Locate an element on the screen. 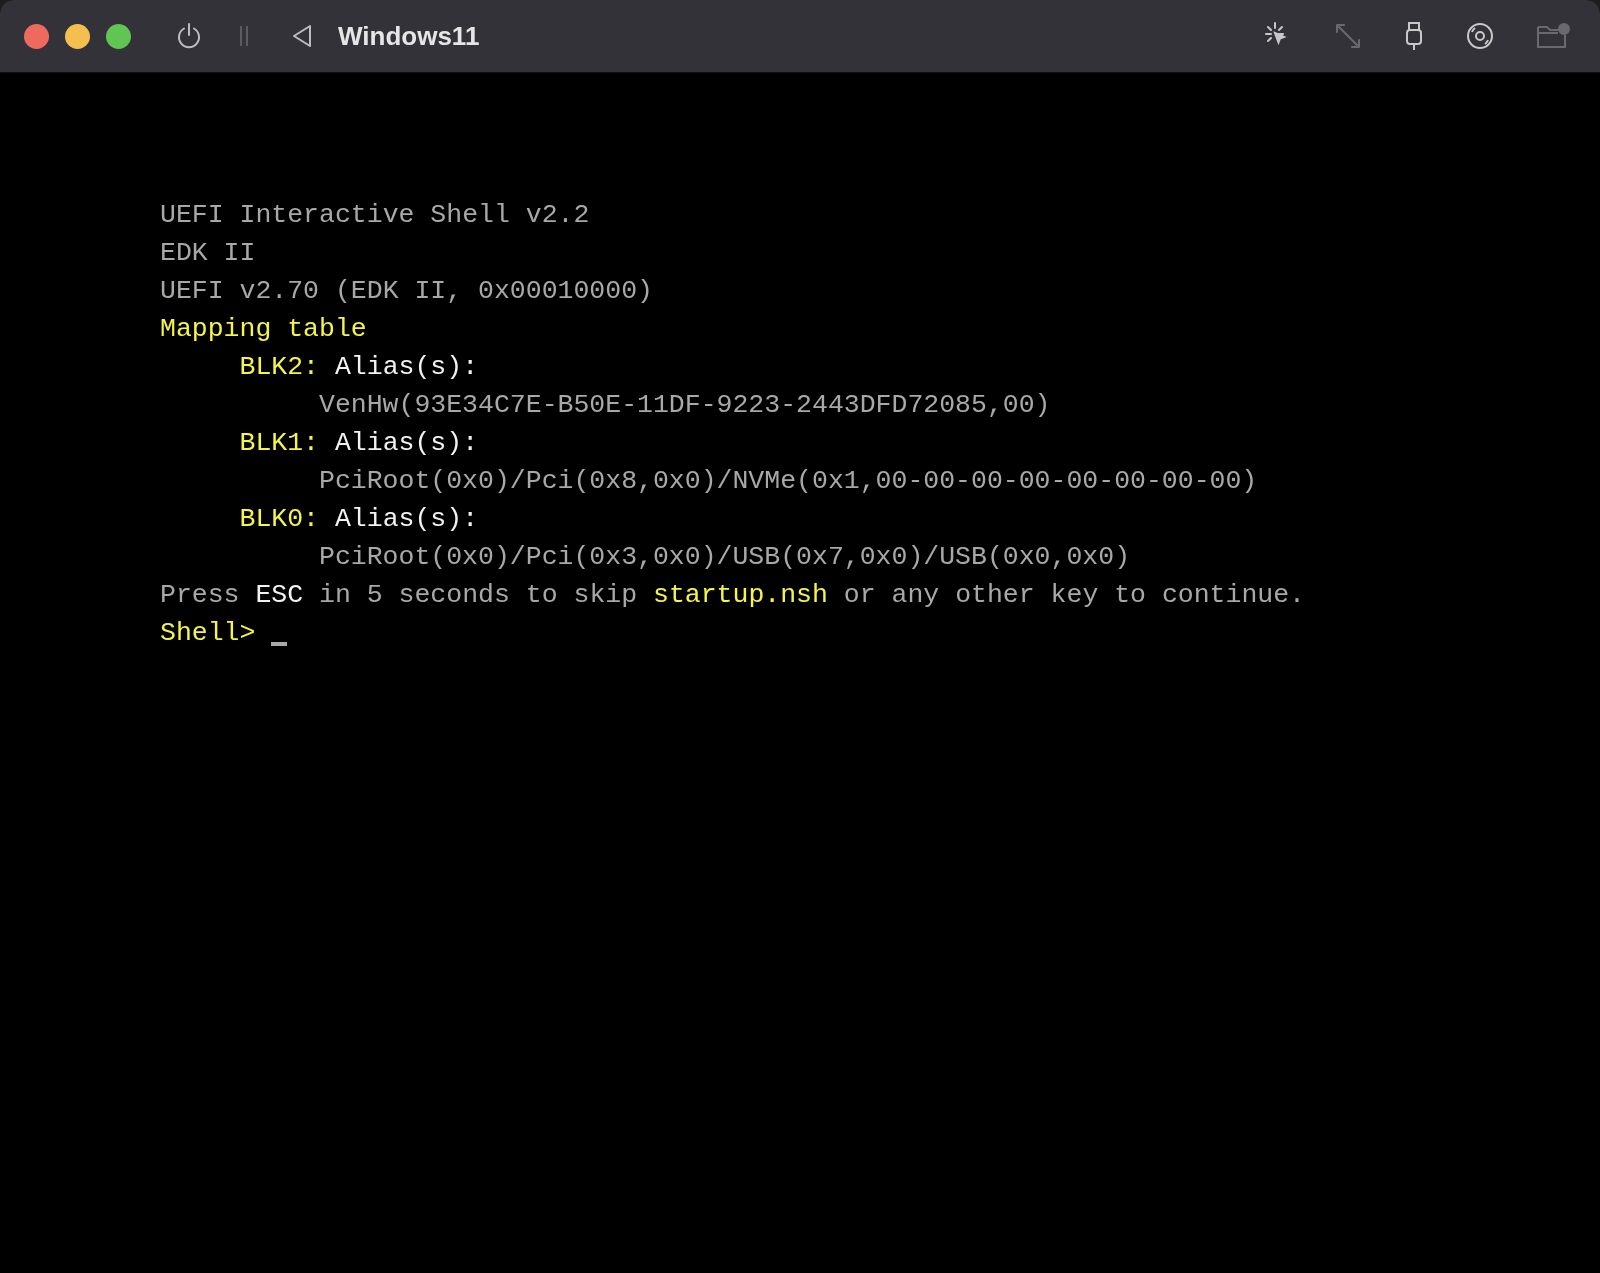  minimize-button is located at coordinates (77, 36).